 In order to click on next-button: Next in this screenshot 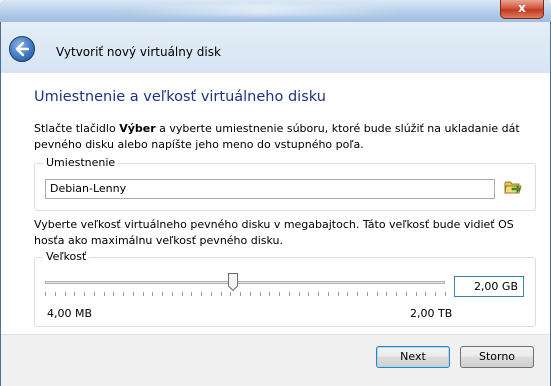, I will do `click(413, 357)`.